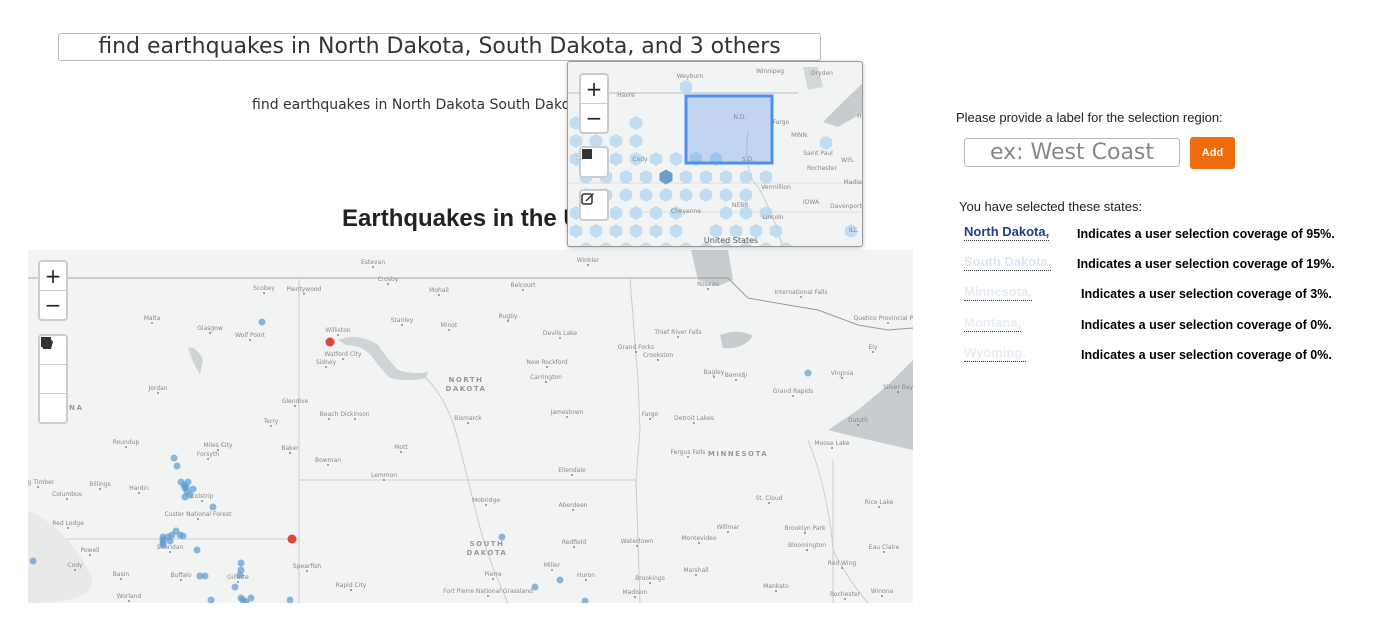 This screenshot has height=625, width=1400. I want to click on zoom-out-button: −, so click(53, 304).